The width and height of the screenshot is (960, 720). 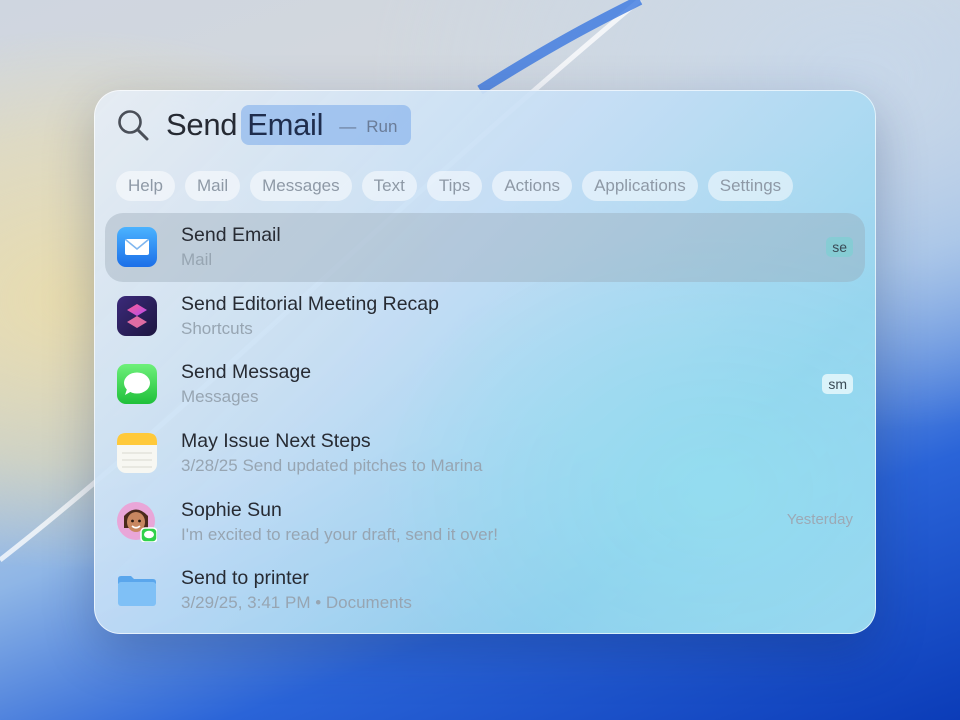 What do you see at coordinates (231, 509) in the screenshot?
I see `result-title: Sophie Sun` at bounding box center [231, 509].